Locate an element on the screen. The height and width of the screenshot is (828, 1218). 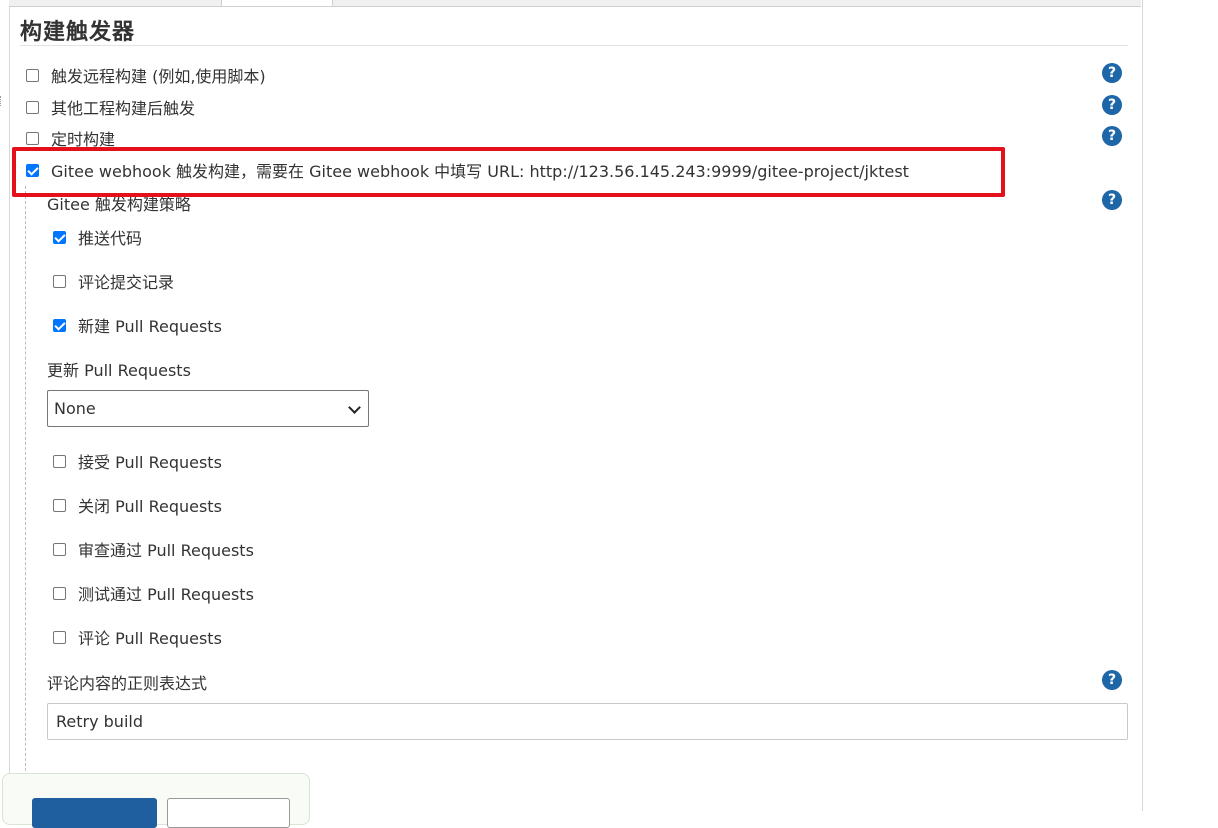
trigger-after-other-build: 其他工程构建后触发 is located at coordinates (110, 107).